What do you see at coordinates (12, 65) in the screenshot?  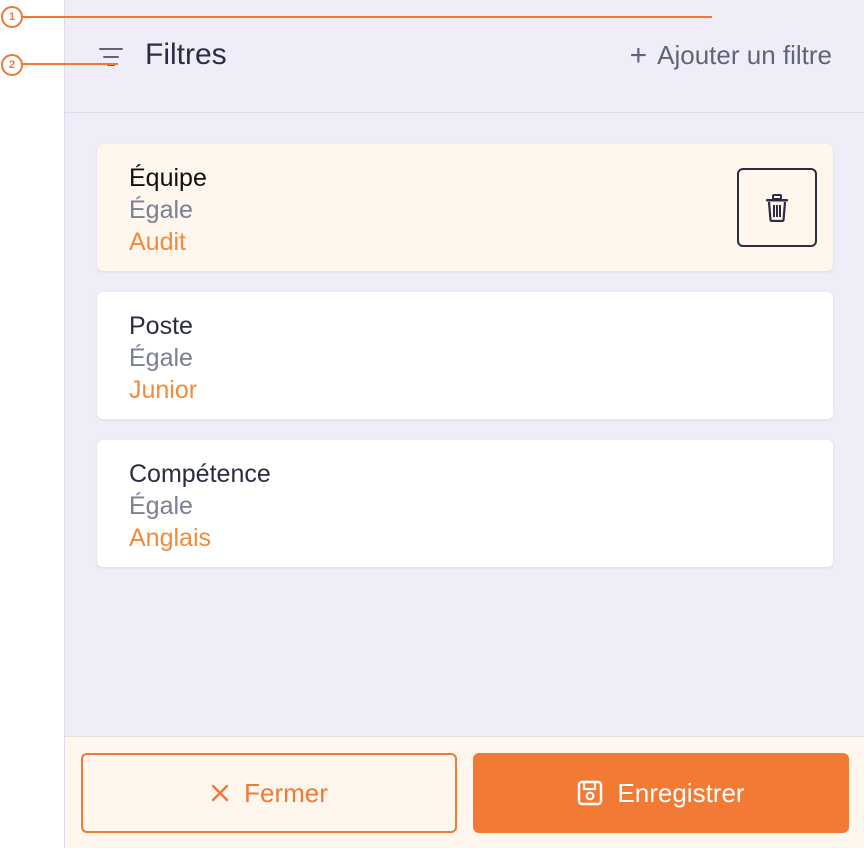 I see `callout-marker-2: 2` at bounding box center [12, 65].